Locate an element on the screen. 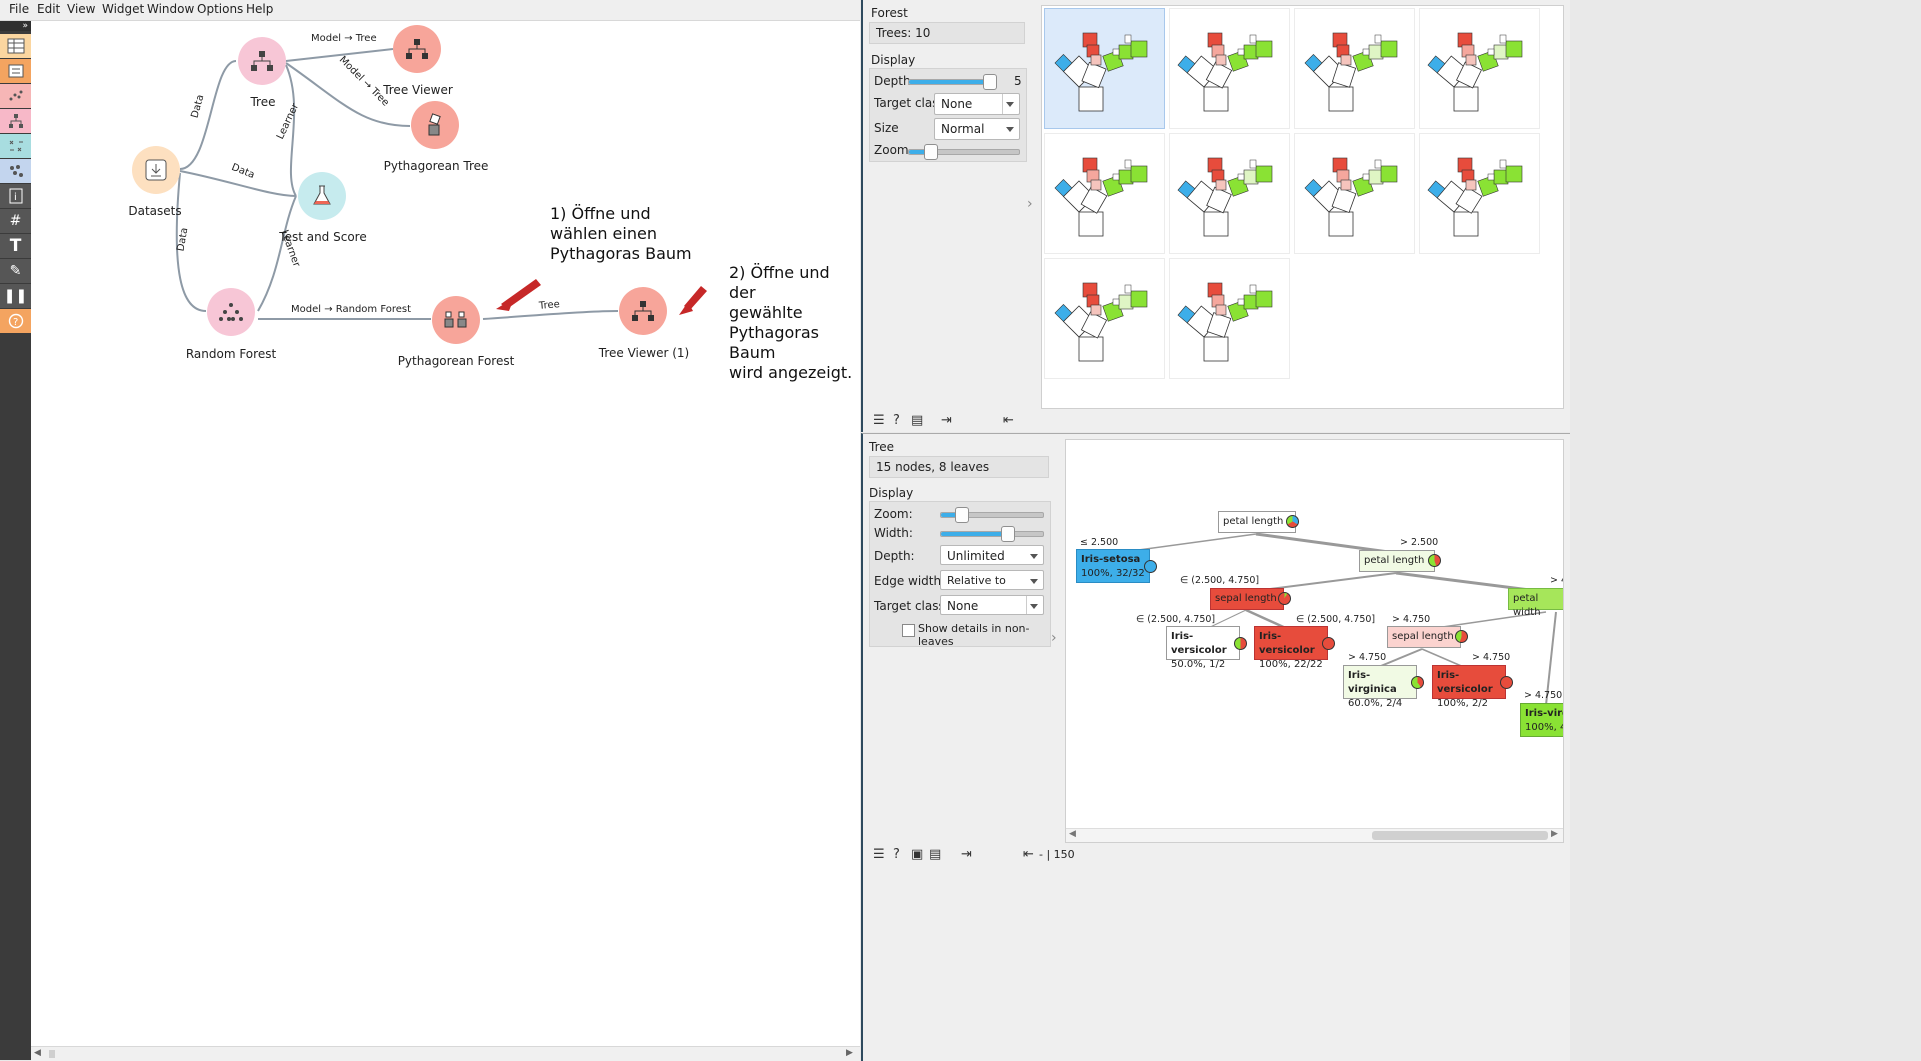  tree-node-vg1: Iris-virginica 60.0%, 2/4 is located at coordinates (1380, 687).